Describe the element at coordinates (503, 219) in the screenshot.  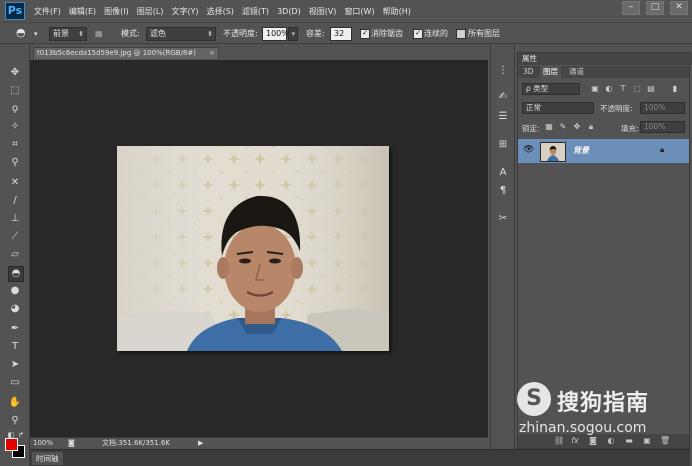
I see `tool-presets-panel-icon: ✂` at that location.